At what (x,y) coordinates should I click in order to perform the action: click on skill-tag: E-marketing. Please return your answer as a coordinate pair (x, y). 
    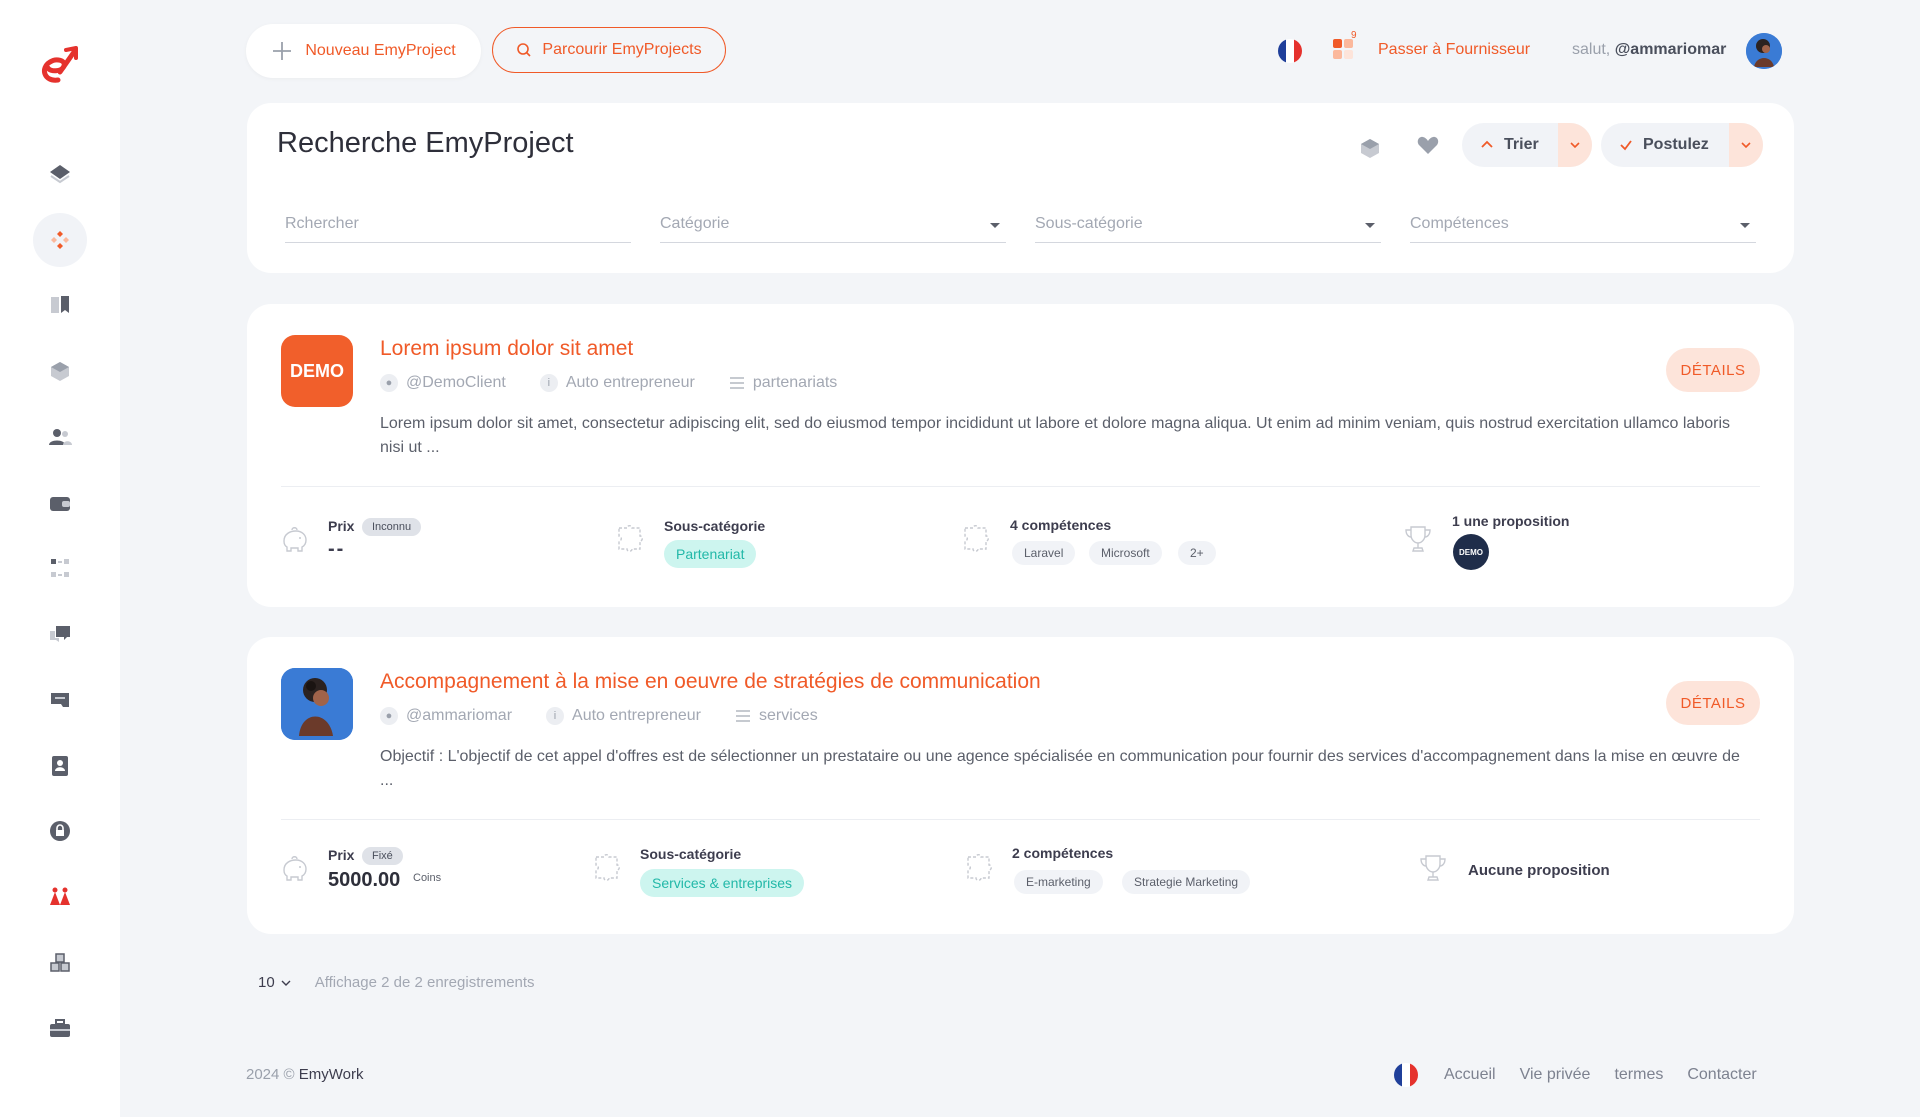
    Looking at the image, I should click on (1058, 882).